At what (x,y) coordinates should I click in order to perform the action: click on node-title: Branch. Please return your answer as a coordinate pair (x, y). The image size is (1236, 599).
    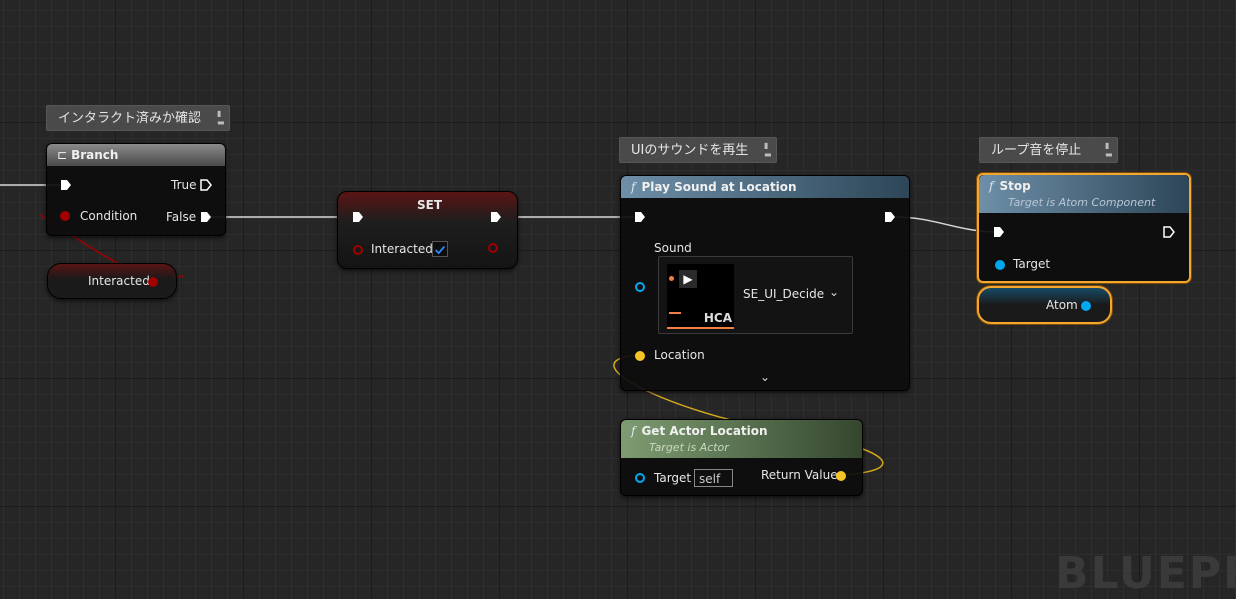
    Looking at the image, I should click on (94, 155).